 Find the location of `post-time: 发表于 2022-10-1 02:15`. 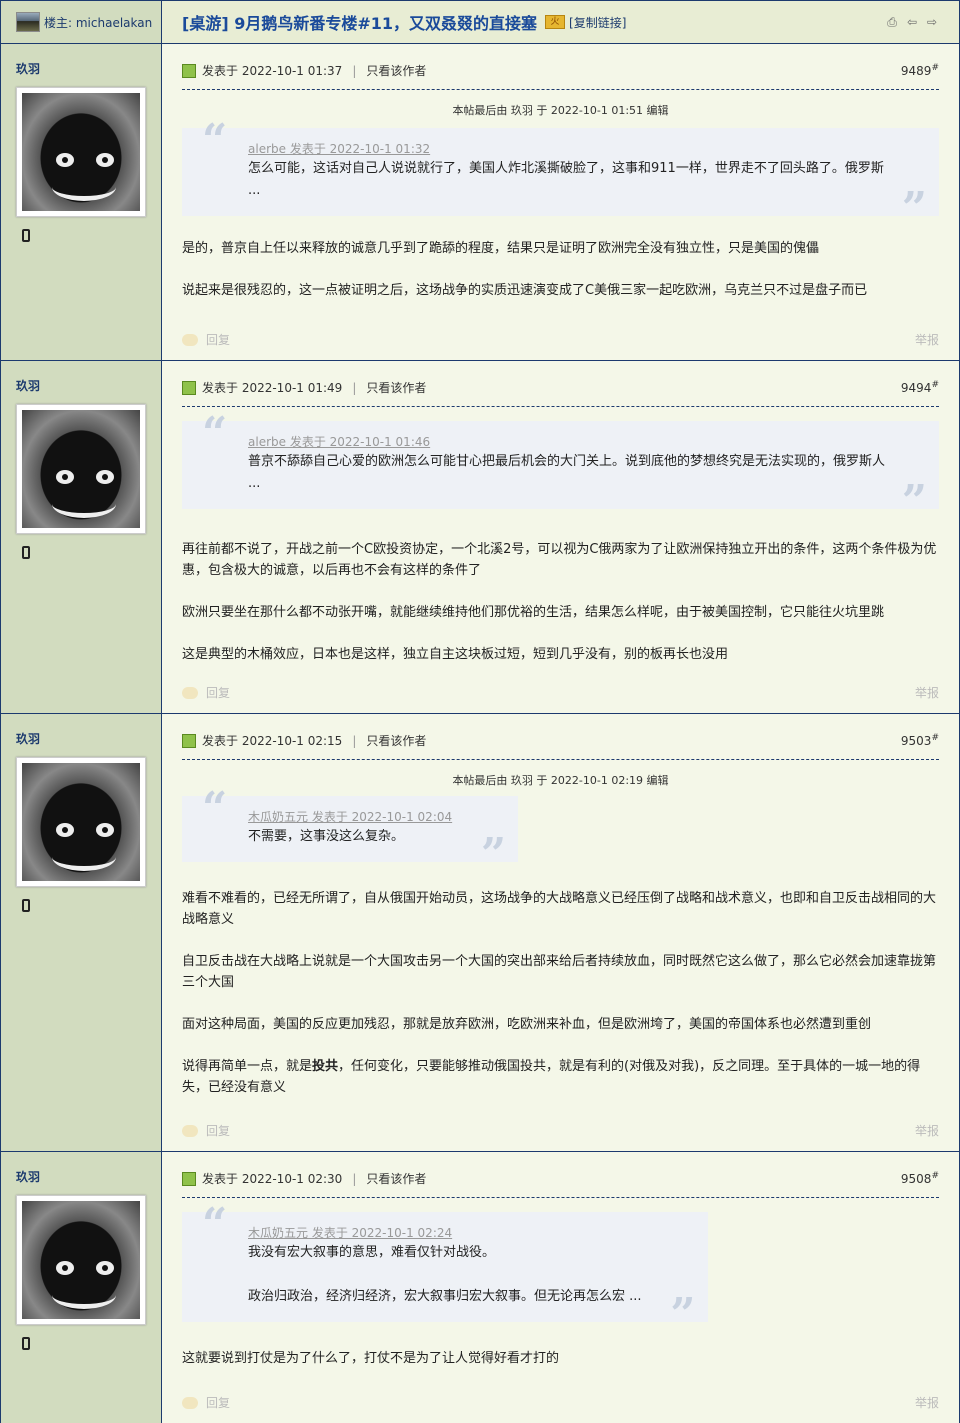

post-time: 发表于 2022-10-1 02:15 is located at coordinates (272, 741).